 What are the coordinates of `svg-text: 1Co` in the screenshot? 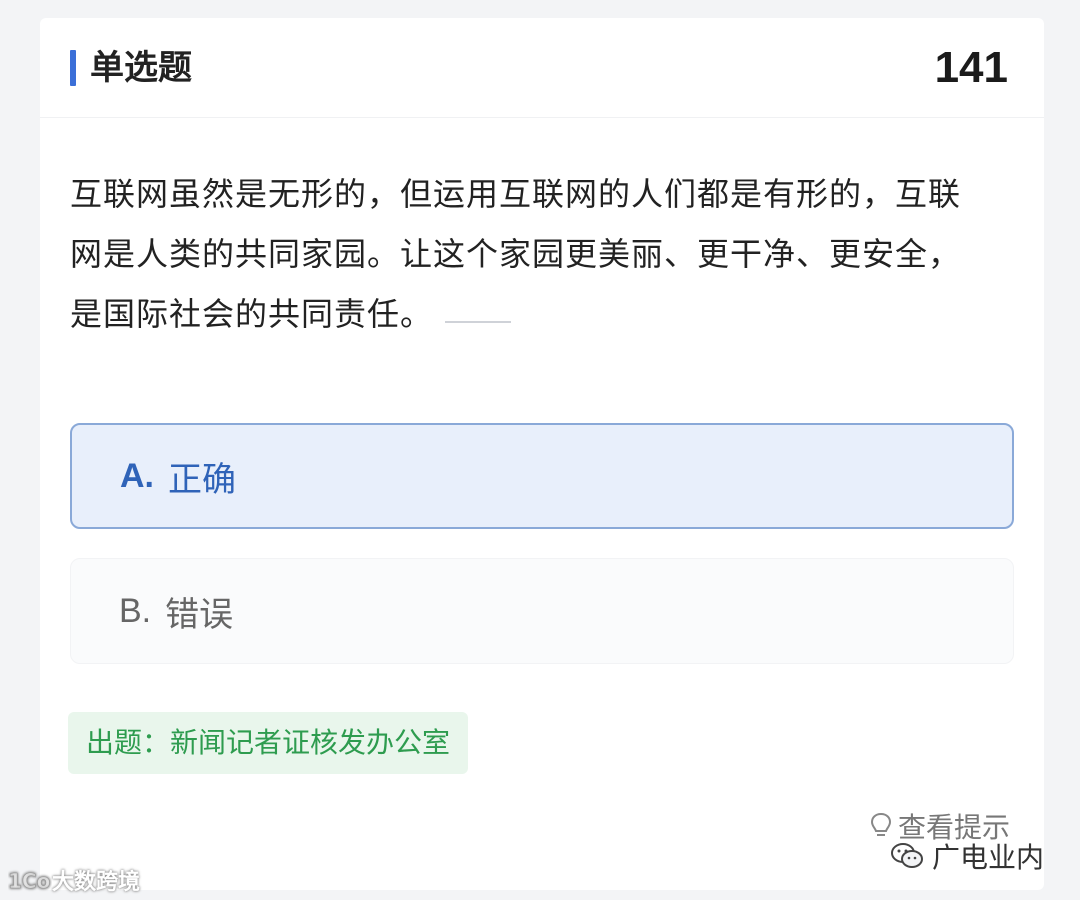 It's located at (29, 880).